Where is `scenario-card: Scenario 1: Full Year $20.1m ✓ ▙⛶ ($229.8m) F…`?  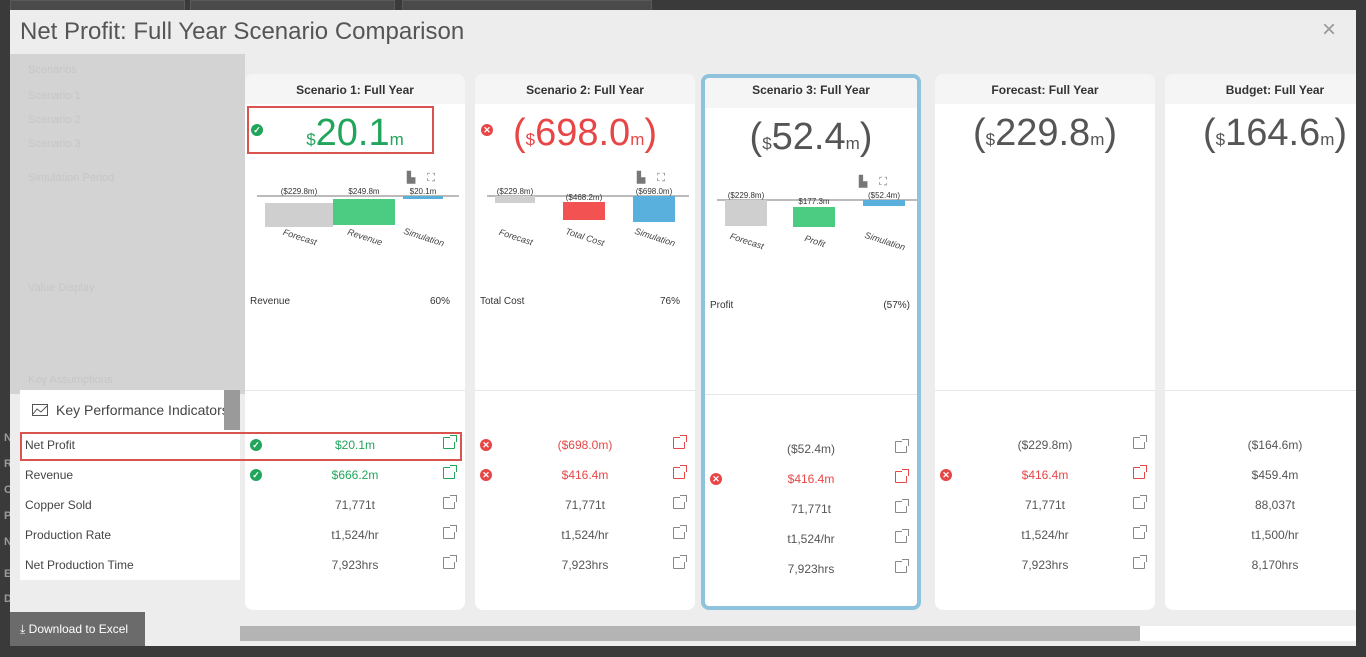 scenario-card: Scenario 1: Full Year $20.1m ✓ ▙⛶ ($229.8m) F… is located at coordinates (355, 342).